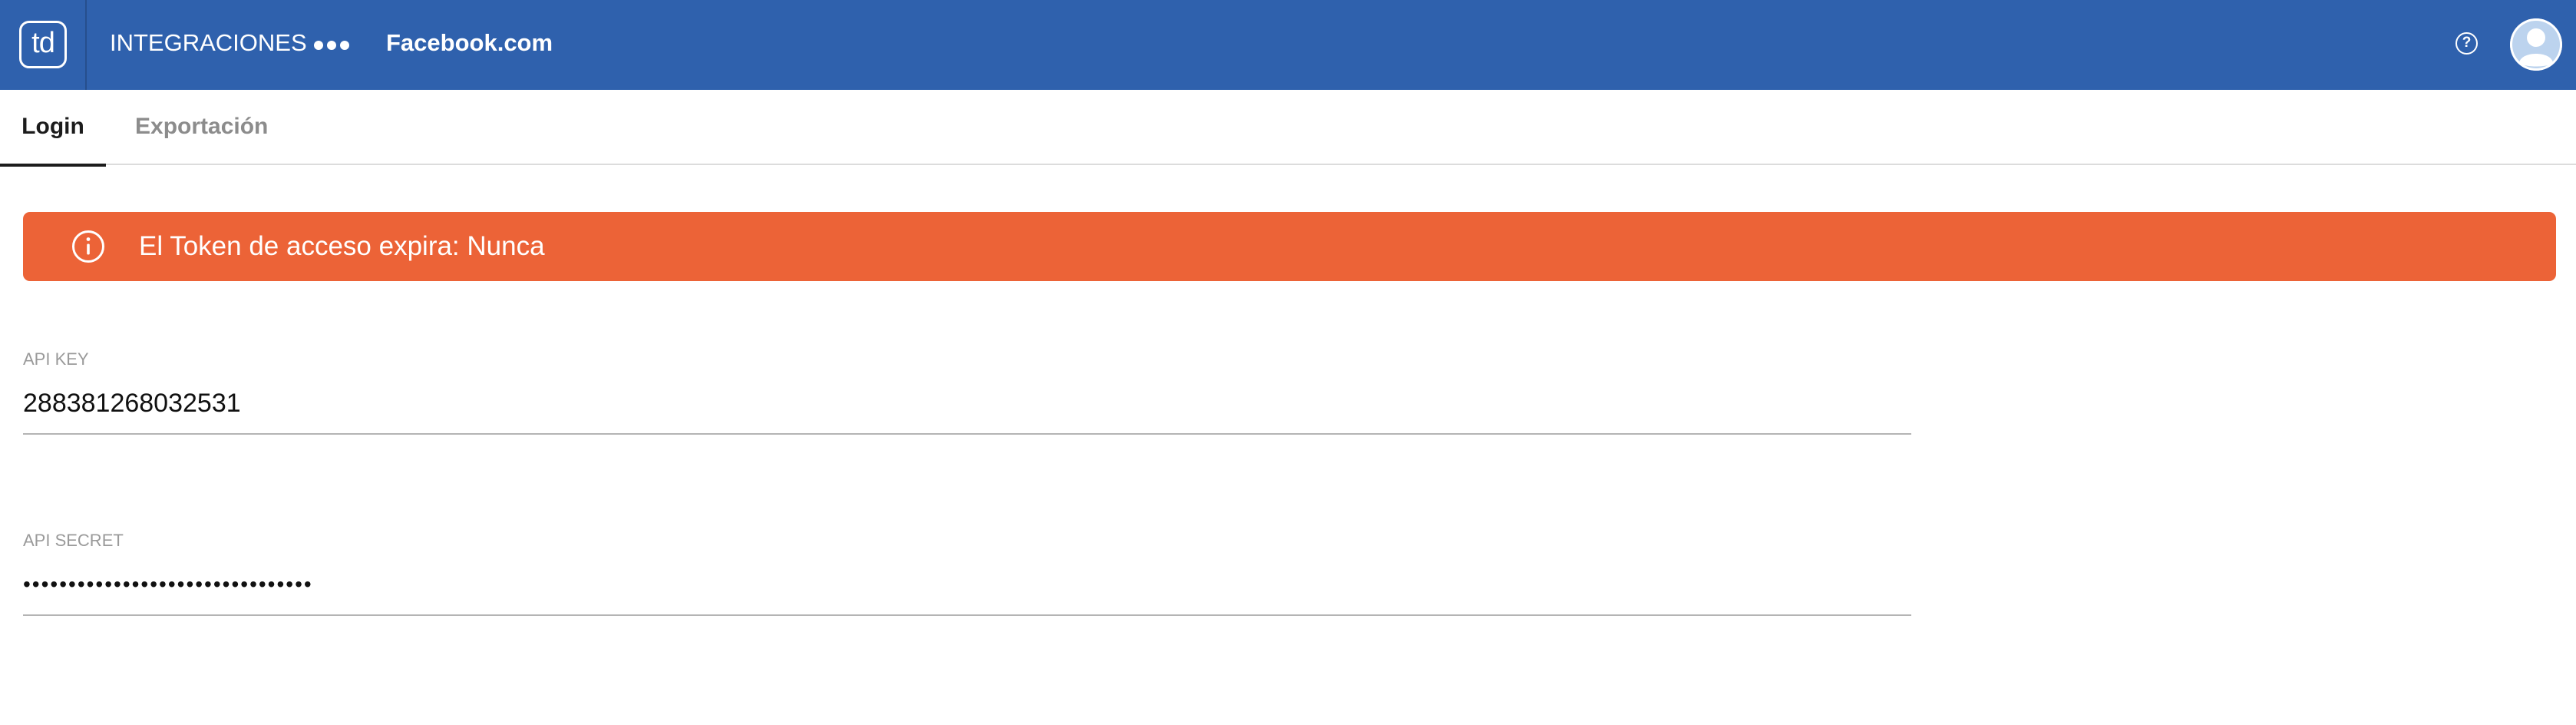 This screenshot has height=725, width=2576. I want to click on token-expiry-alert: El Token de acceso expira: Nunca, so click(1289, 246).